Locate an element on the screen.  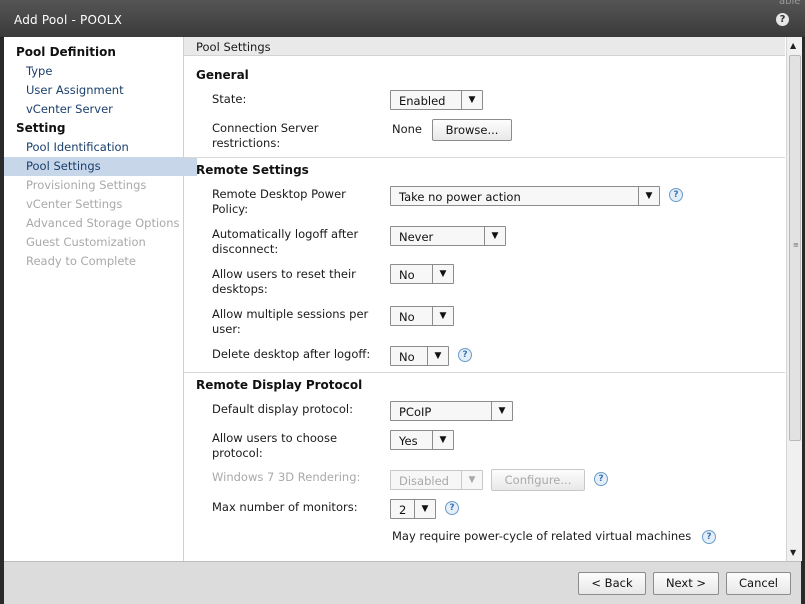
section-general-title: General is located at coordinates (222, 75).